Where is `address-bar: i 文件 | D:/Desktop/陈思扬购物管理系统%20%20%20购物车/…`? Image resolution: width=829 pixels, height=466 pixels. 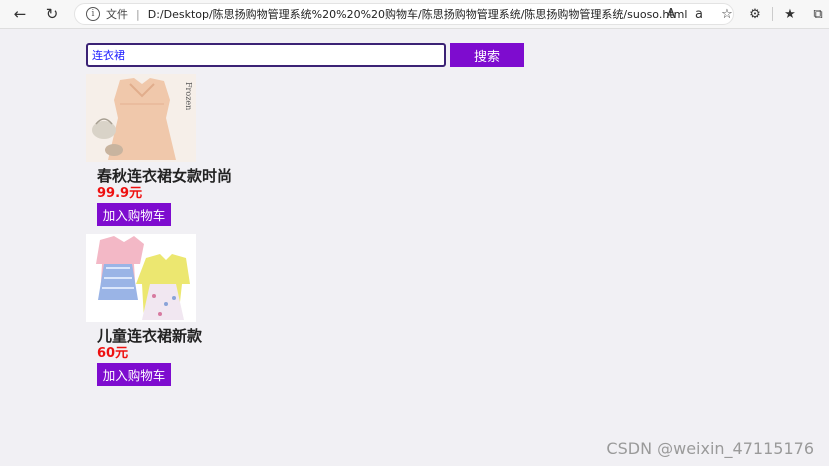
address-bar: i 文件 | D:/Desktop/陈思扬购物管理系统%20%20%20购物车/… is located at coordinates (404, 14).